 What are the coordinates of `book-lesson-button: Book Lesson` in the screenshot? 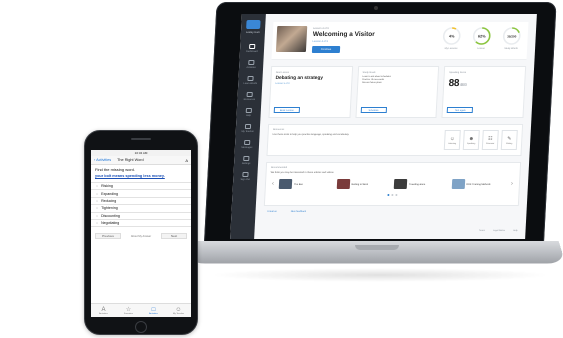 It's located at (287, 110).